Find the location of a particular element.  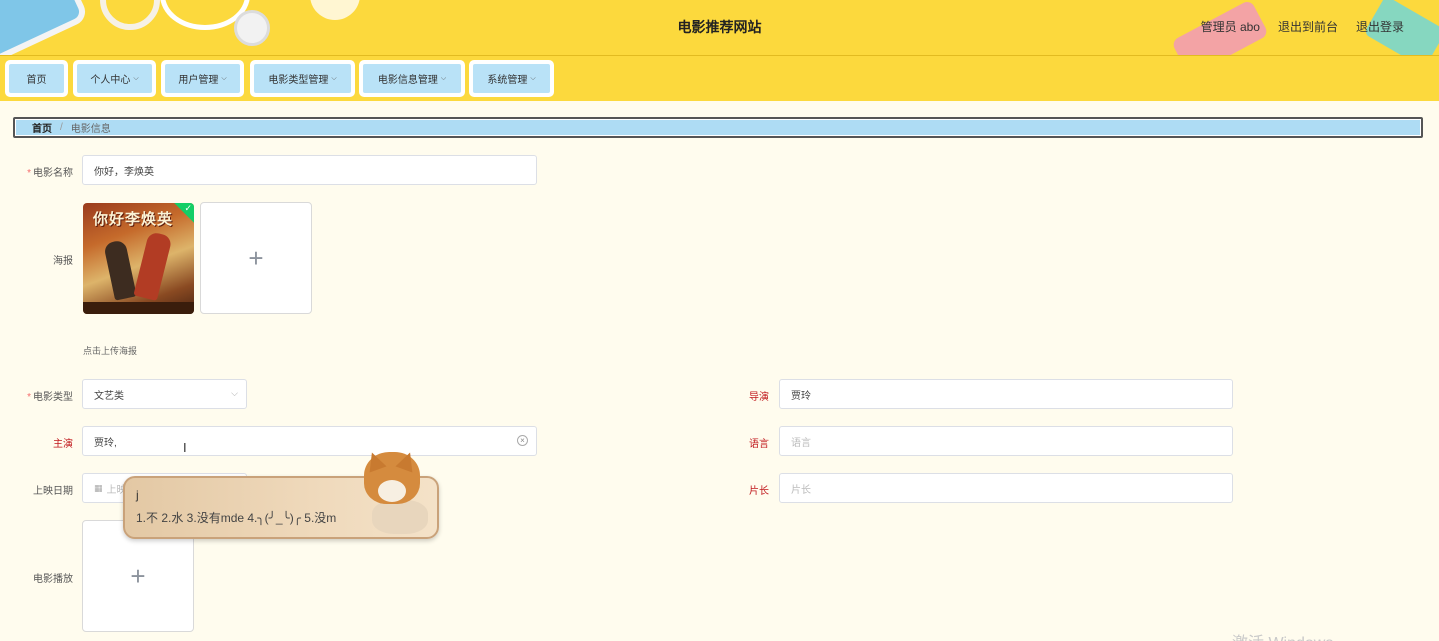

poster-thumbnail: 你好李焕英 ✓ is located at coordinates (138, 258).